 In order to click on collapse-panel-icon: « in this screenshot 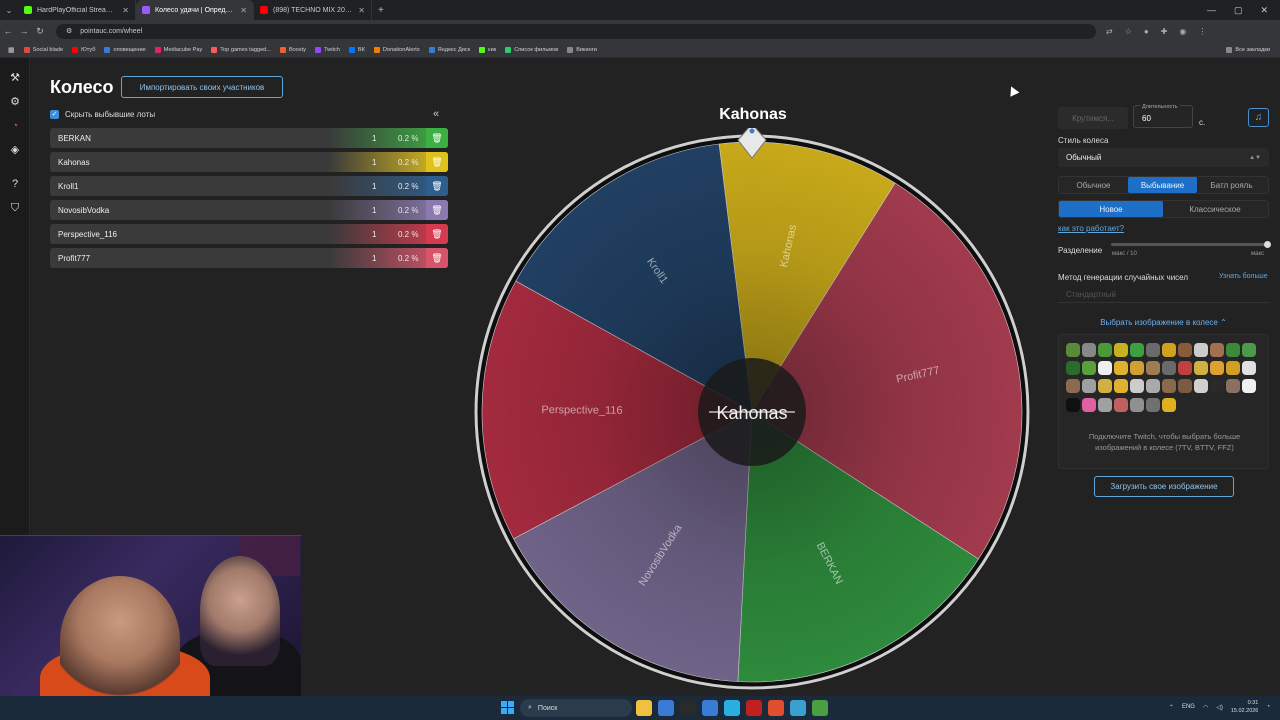, I will do `click(436, 114)`.